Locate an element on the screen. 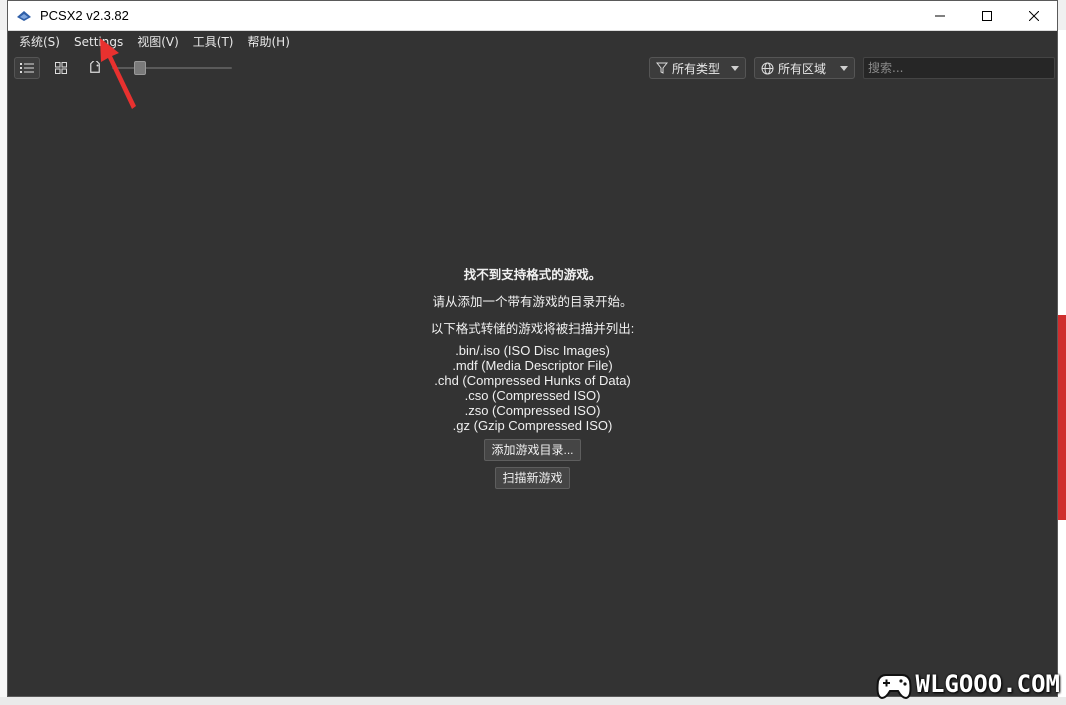  format-item: .cso (Compressed ISO) is located at coordinates (532, 395).